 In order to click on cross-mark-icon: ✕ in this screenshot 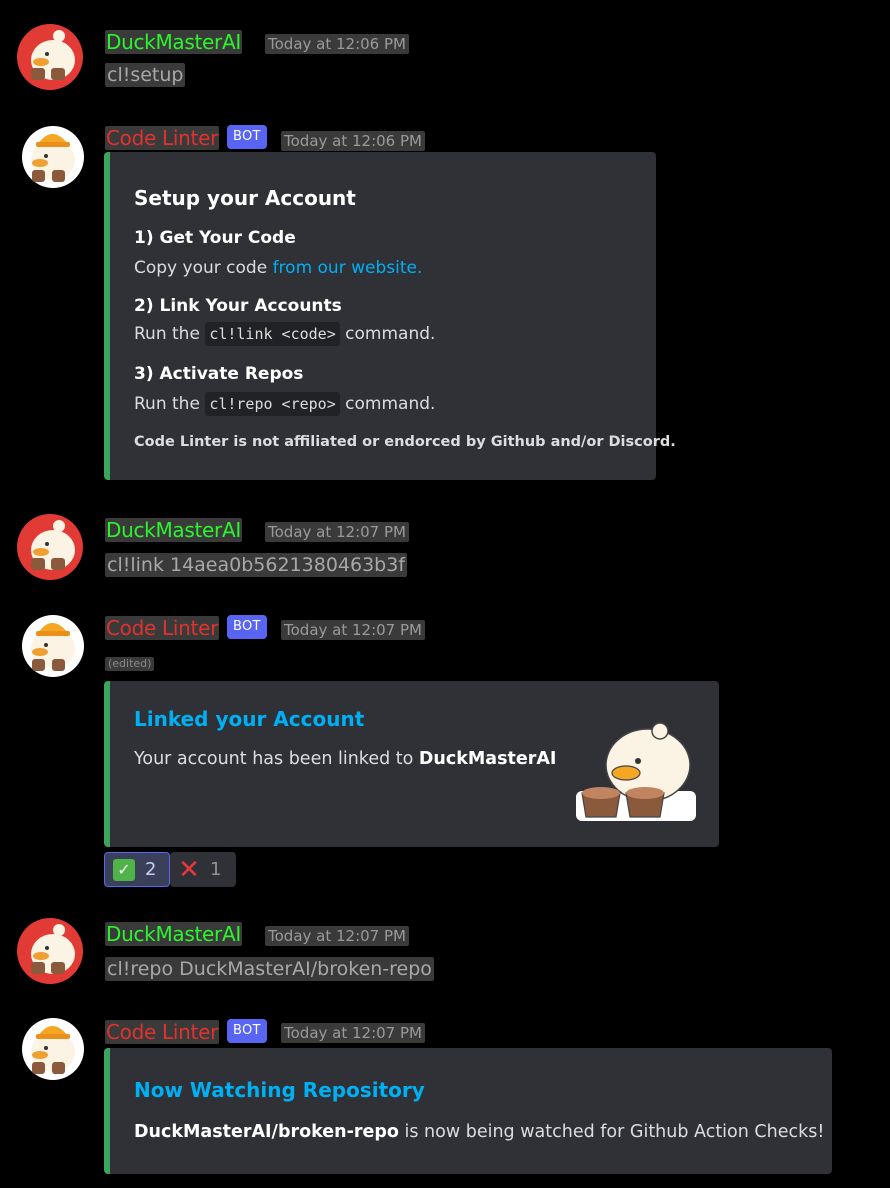, I will do `click(189, 869)`.